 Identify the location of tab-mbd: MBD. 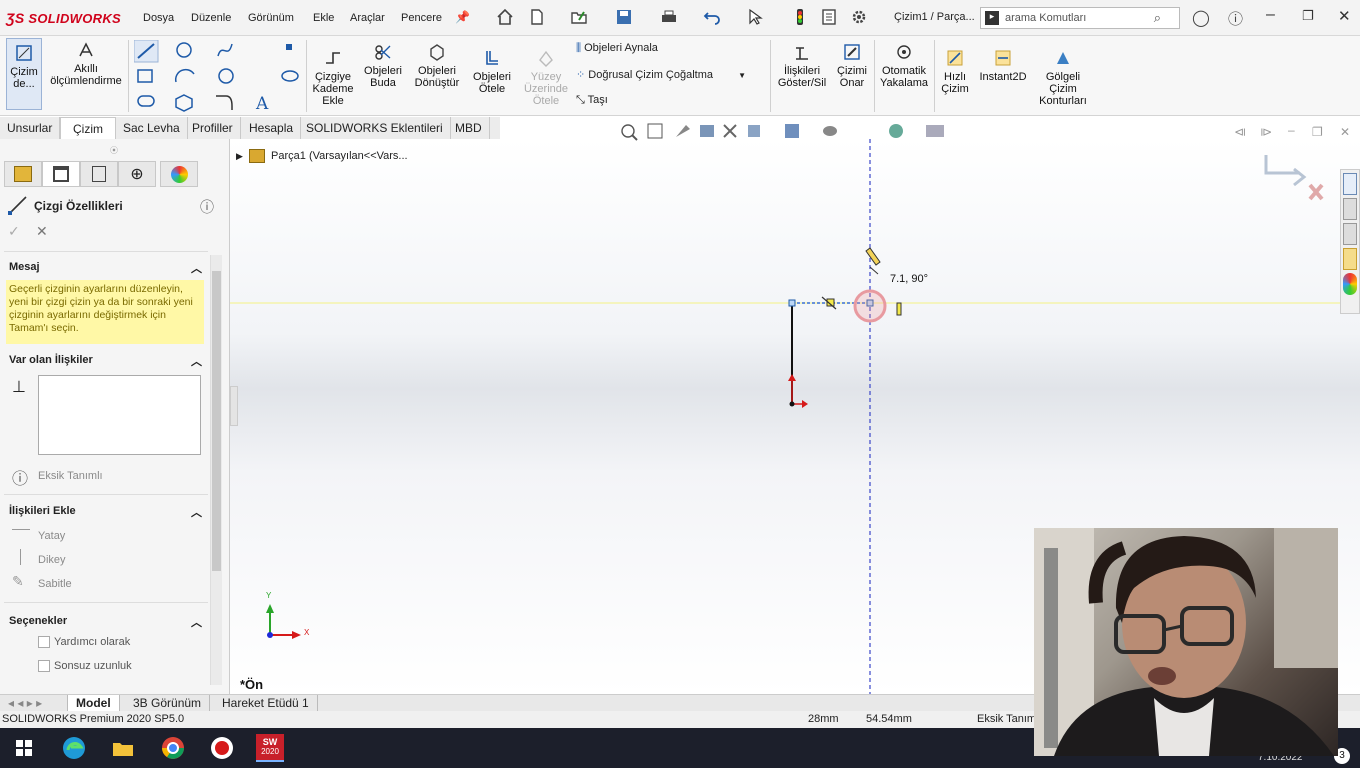
(469, 128).